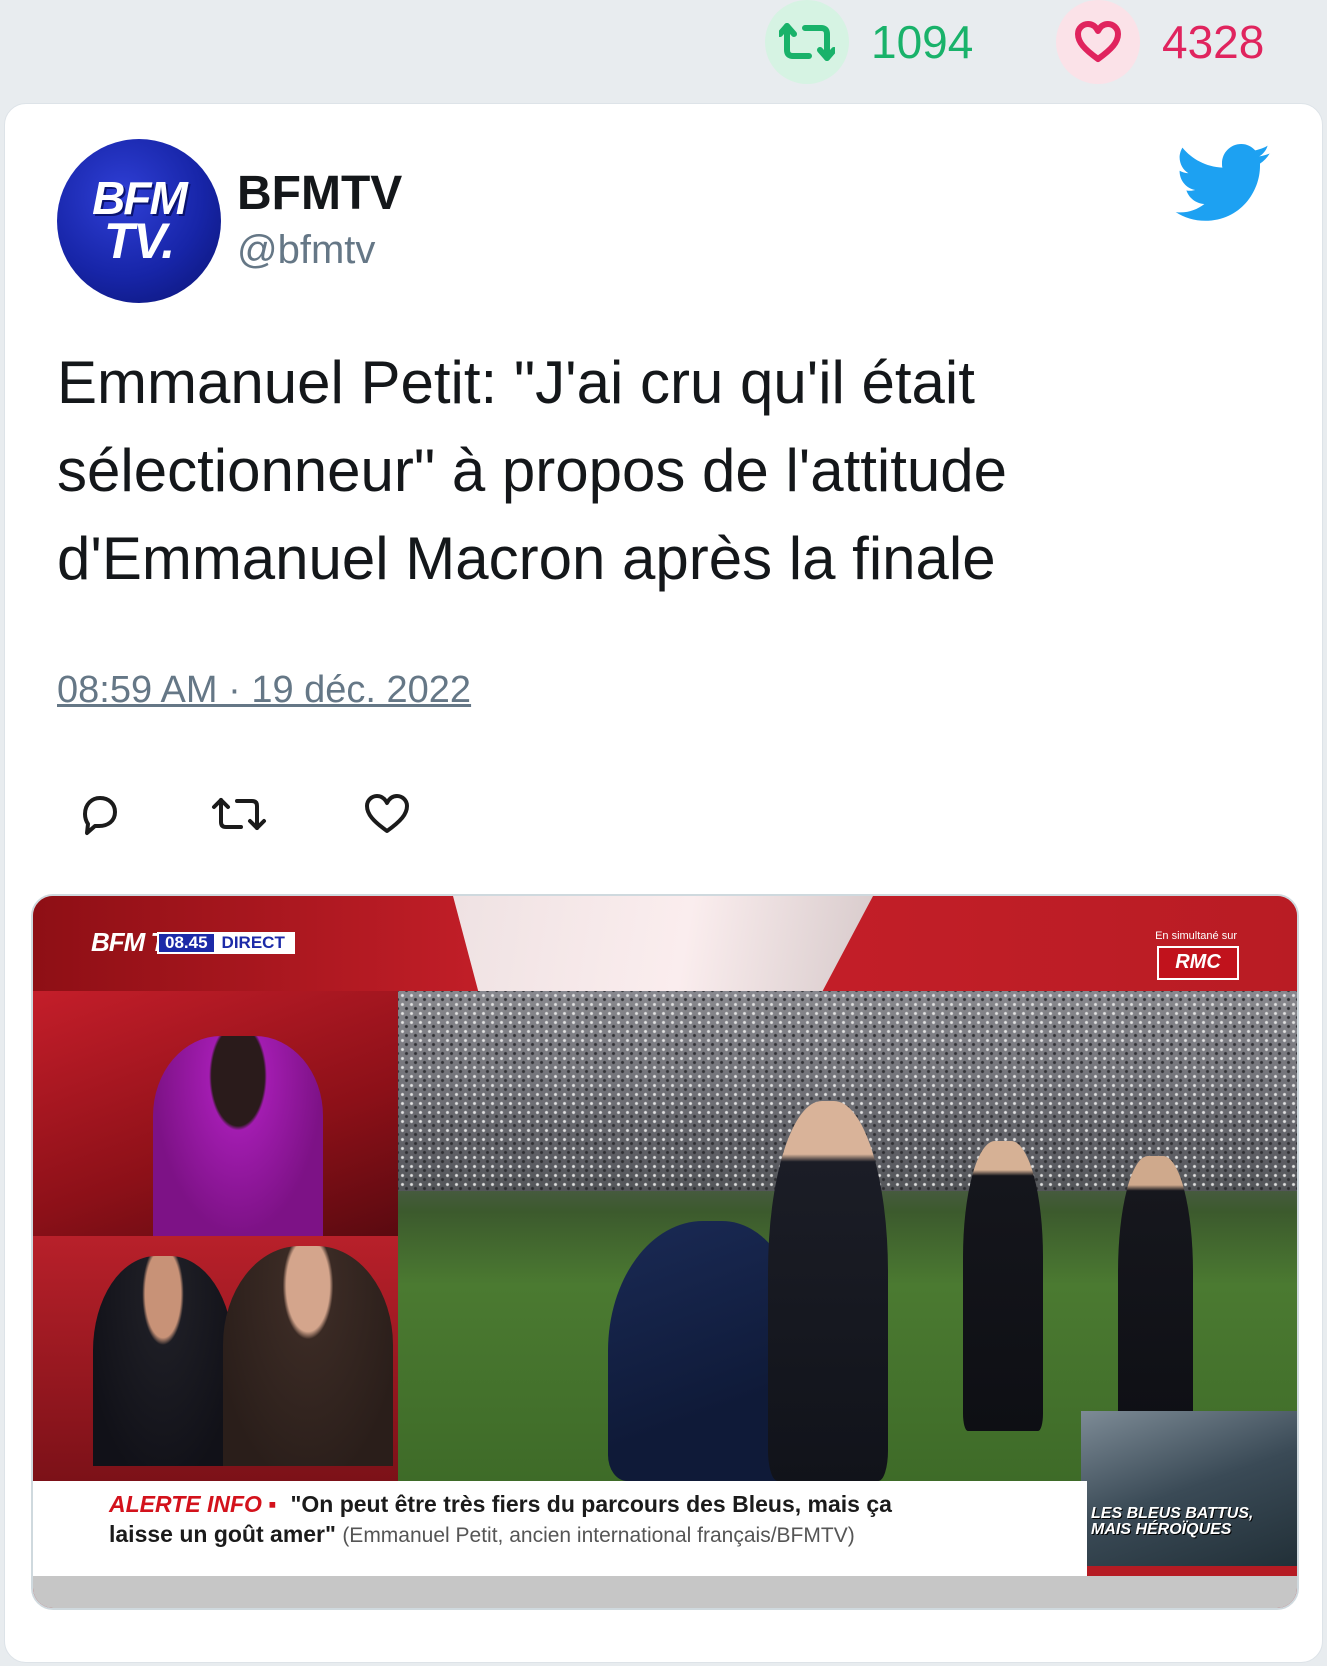 This screenshot has height=1666, width=1327. I want to click on guest-figure-left, so click(163, 1361).